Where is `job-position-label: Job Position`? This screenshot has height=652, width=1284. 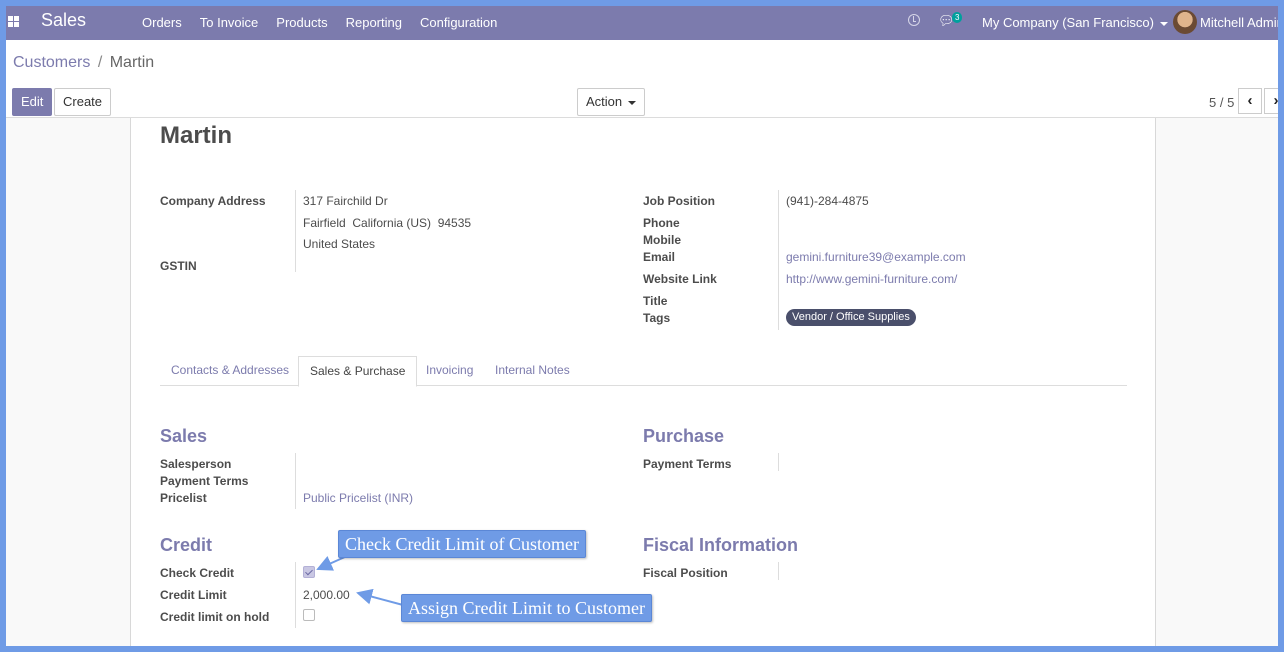
job-position-label: Job Position is located at coordinates (679, 201).